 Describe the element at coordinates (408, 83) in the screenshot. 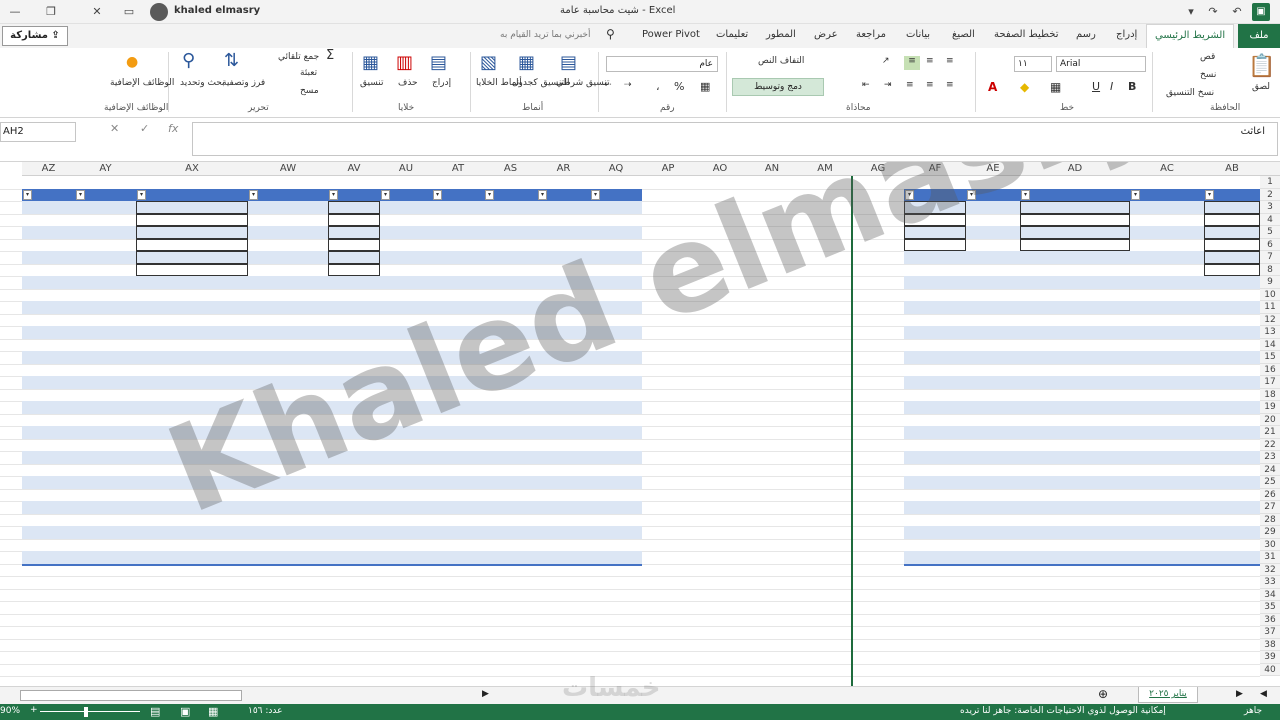

I see `delete-cells-button: حذف` at that location.